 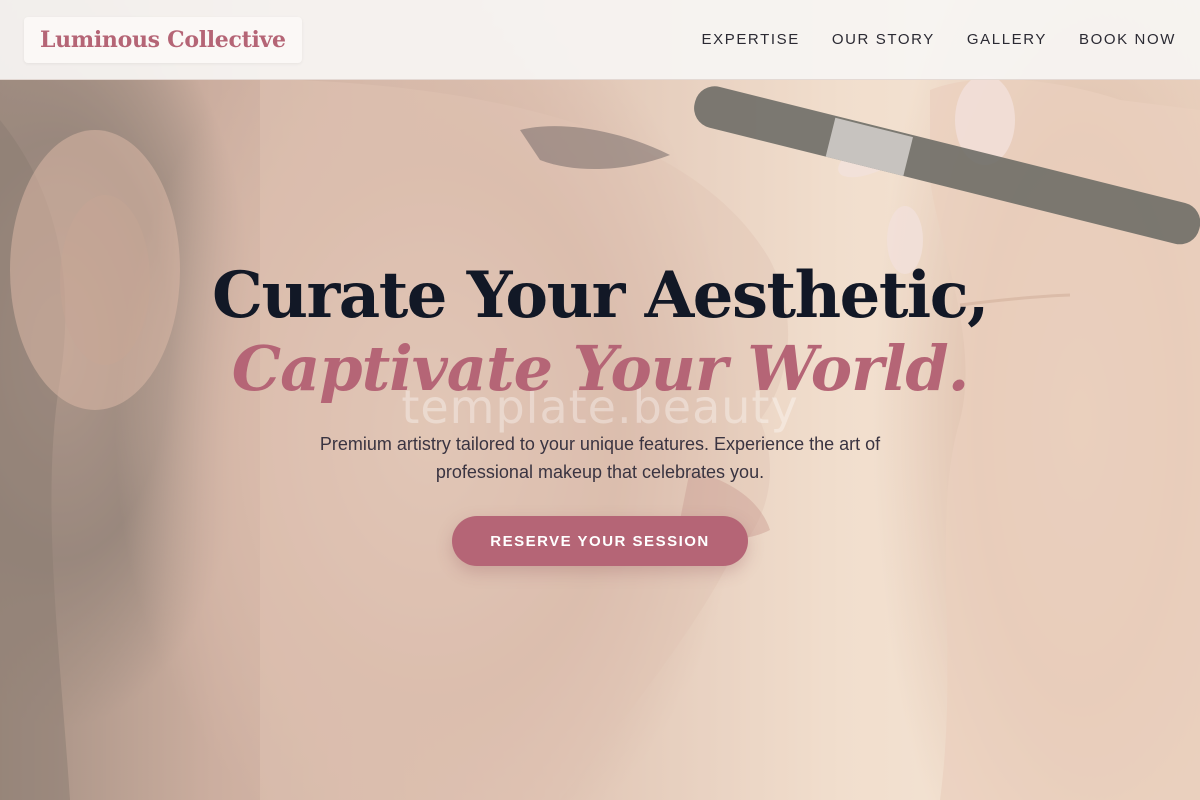 I want to click on hero-headline-line1: Curate Your Aesthetic,, so click(x=600, y=295).